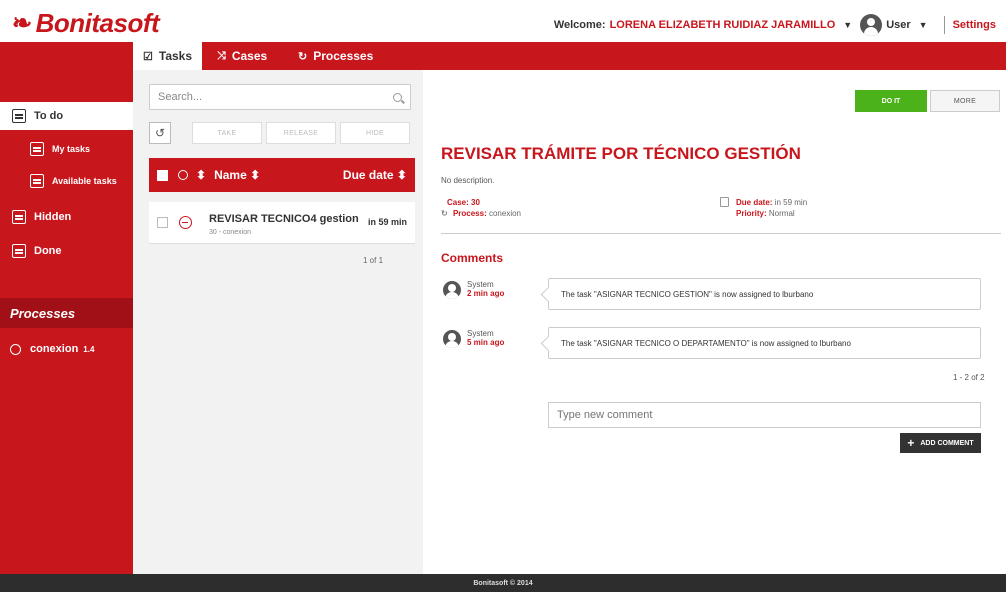 Image resolution: width=1006 pixels, height=592 pixels. I want to click on comment-time: 2 min ago, so click(486, 293).